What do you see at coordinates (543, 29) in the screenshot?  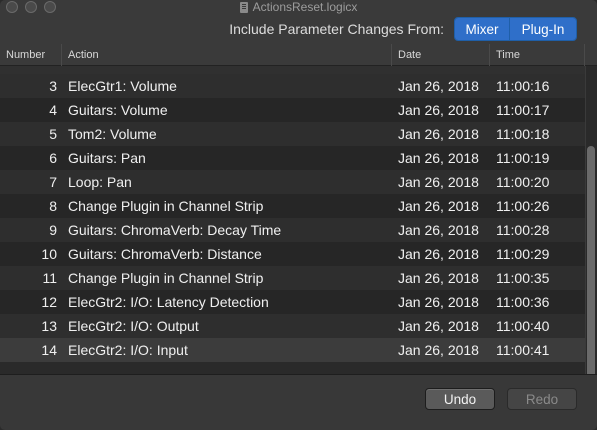 I see `plugin-toggle-button: Plug-In` at bounding box center [543, 29].